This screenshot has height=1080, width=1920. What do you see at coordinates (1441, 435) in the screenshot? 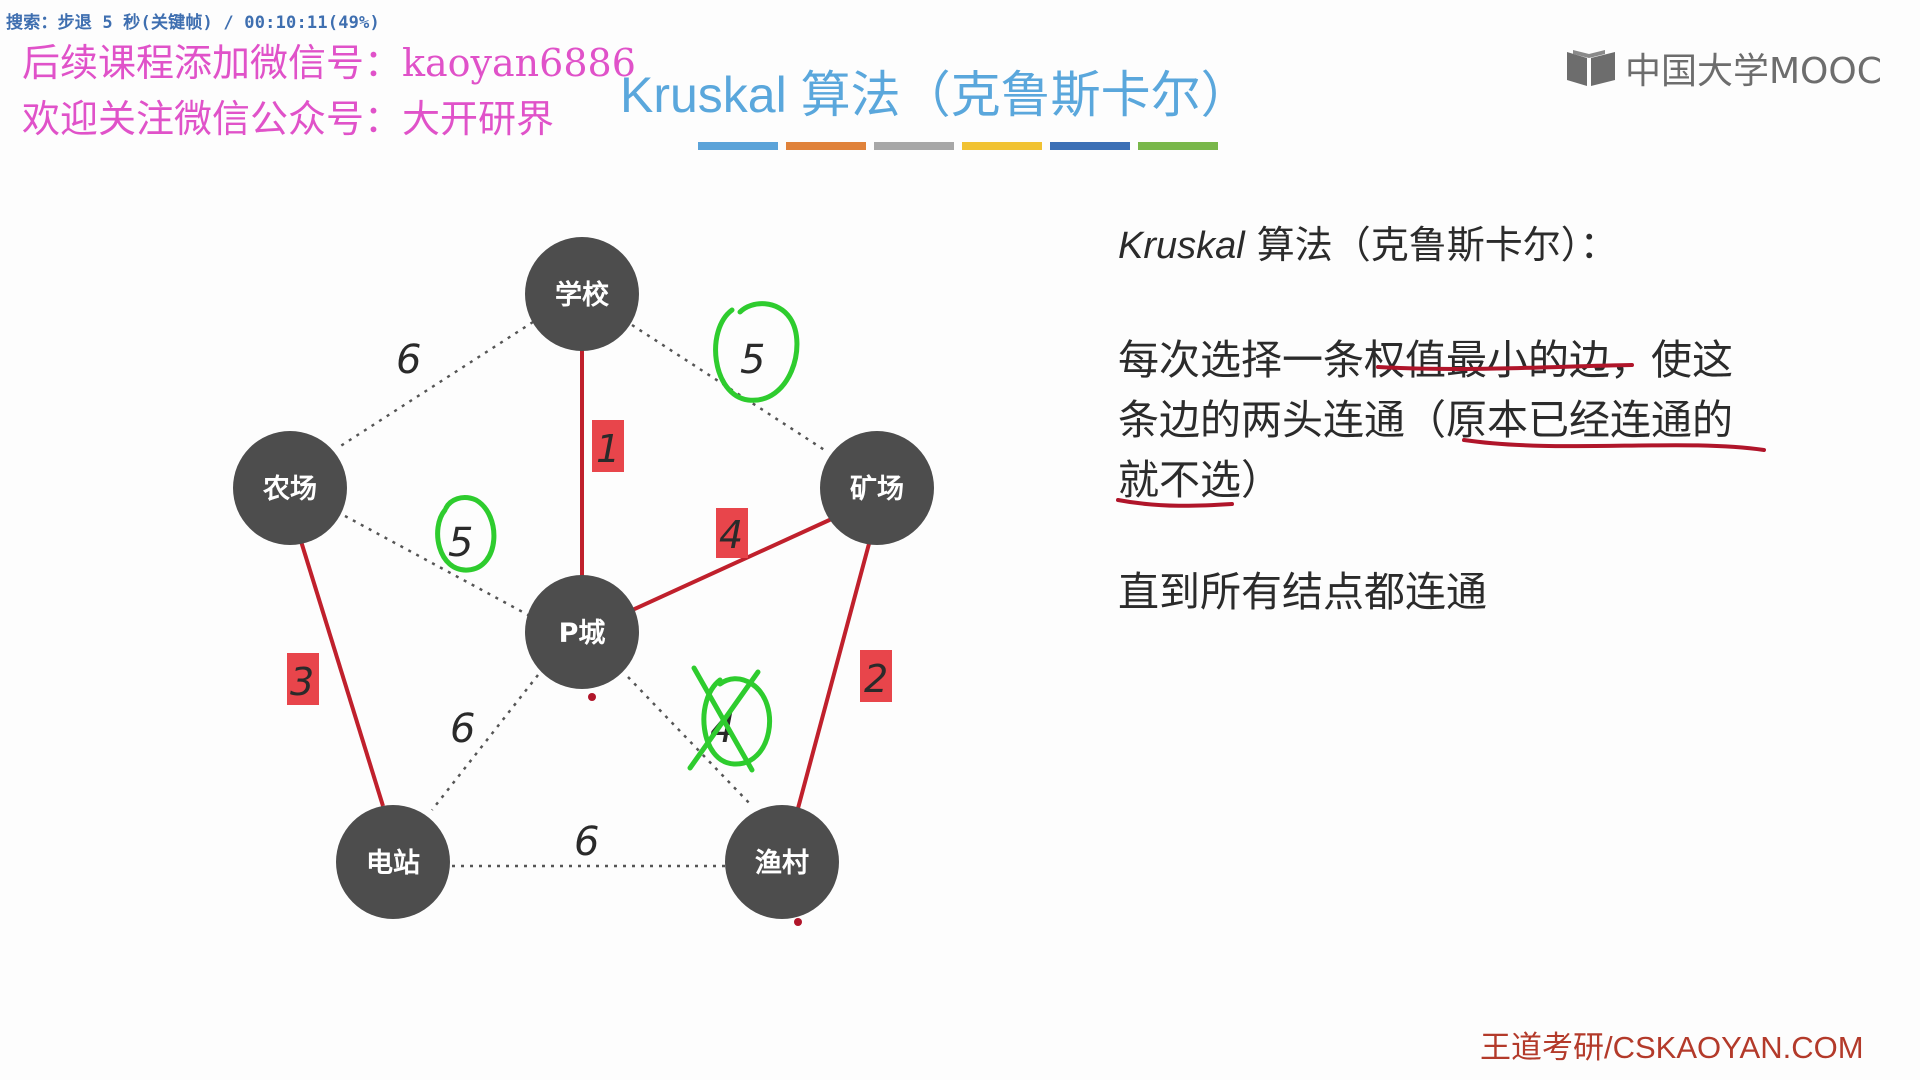
I see `underline-annotations` at bounding box center [1441, 435].